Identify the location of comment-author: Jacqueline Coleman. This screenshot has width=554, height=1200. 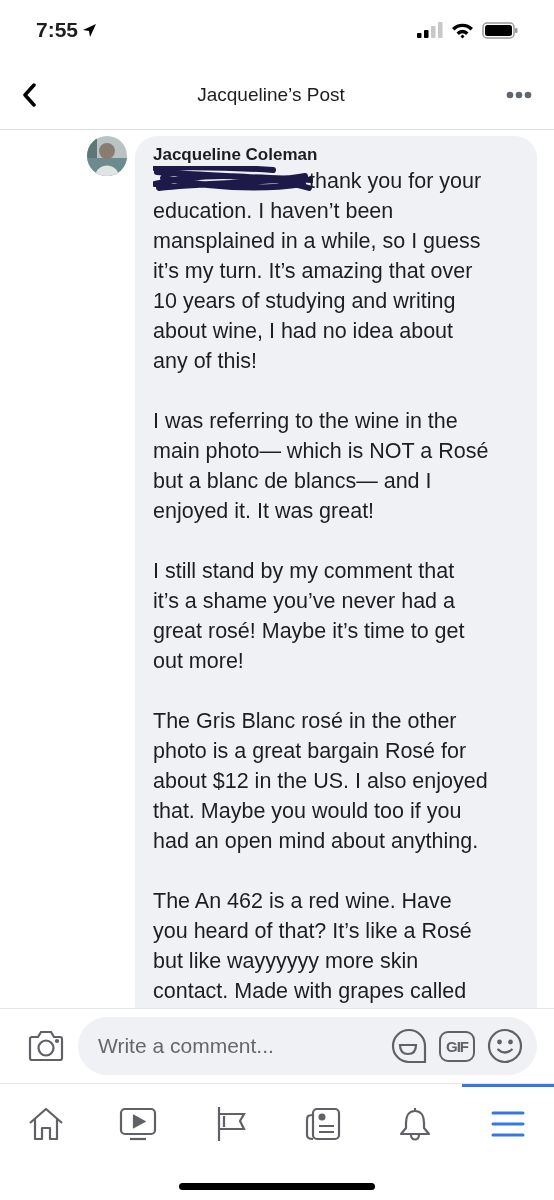
(235, 155).